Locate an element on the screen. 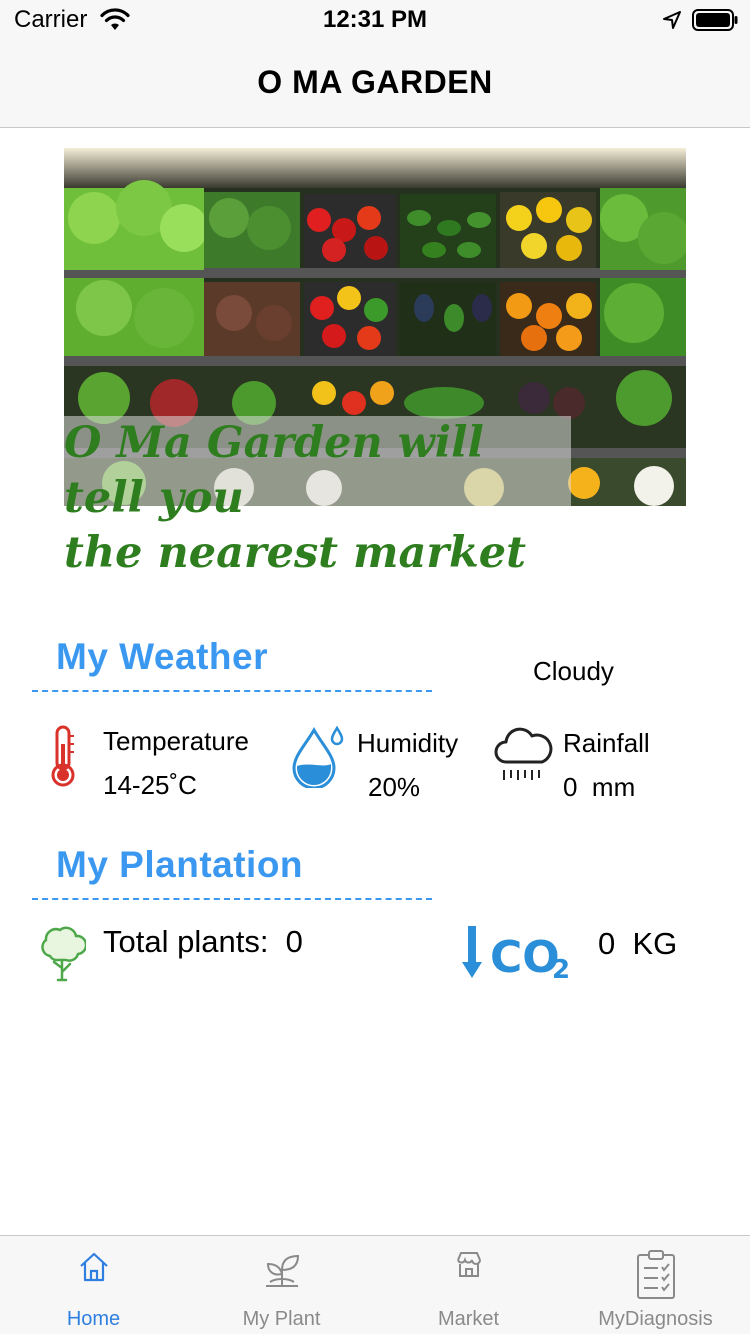 This screenshot has width=750, height=1334. tab-label: My Plant is located at coordinates (281, 1319).